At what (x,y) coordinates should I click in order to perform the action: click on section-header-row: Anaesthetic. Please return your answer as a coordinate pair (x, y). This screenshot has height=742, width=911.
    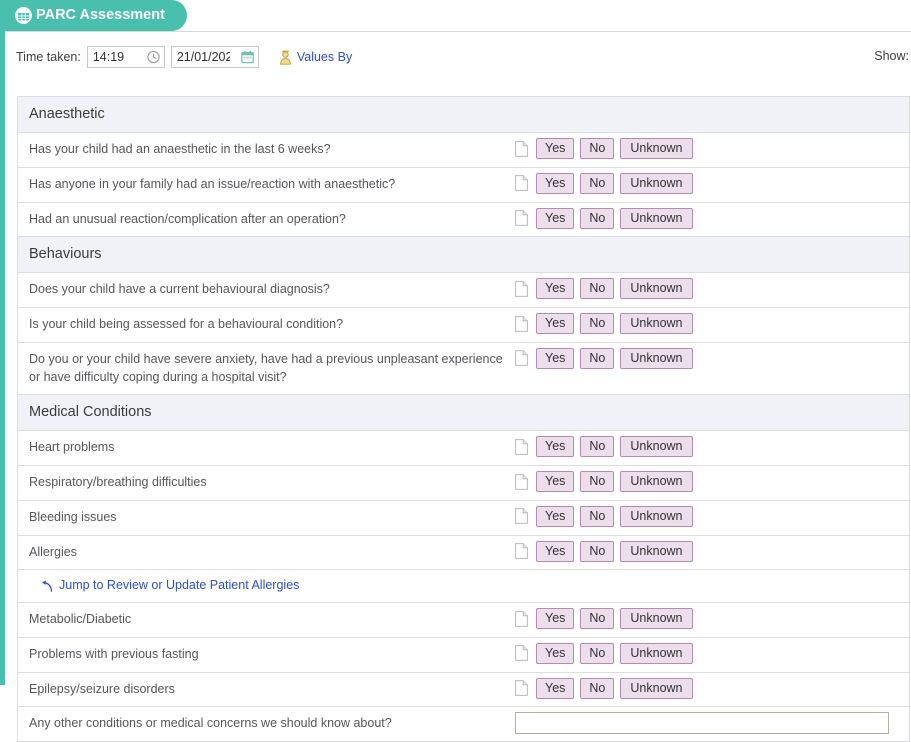
    Looking at the image, I should click on (463, 115).